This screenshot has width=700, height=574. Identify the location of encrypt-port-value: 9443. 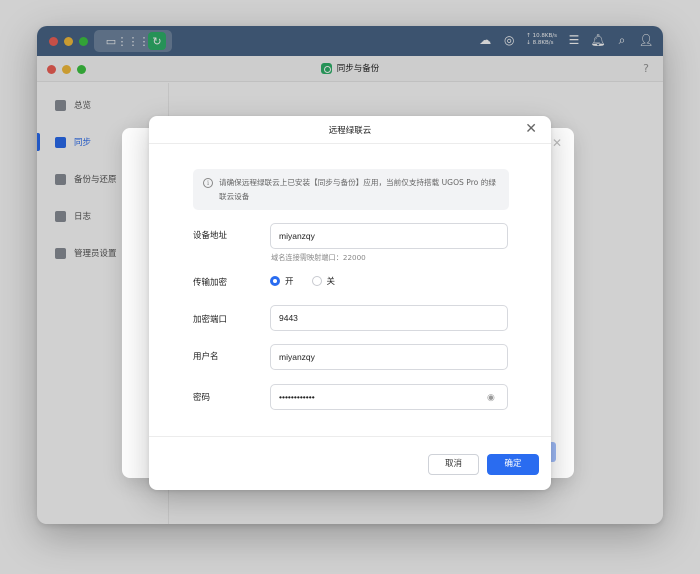
(288, 318).